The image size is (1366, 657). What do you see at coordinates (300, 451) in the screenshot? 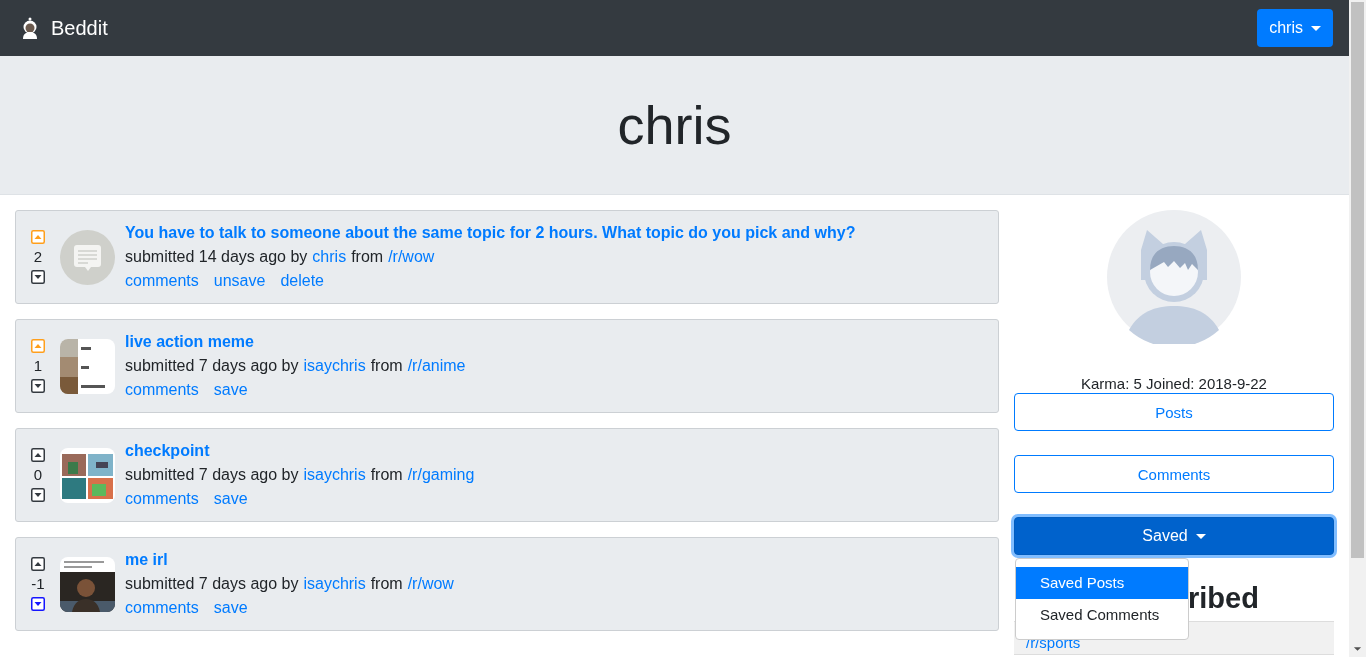
I see `post-title-link: checkpoint` at bounding box center [300, 451].